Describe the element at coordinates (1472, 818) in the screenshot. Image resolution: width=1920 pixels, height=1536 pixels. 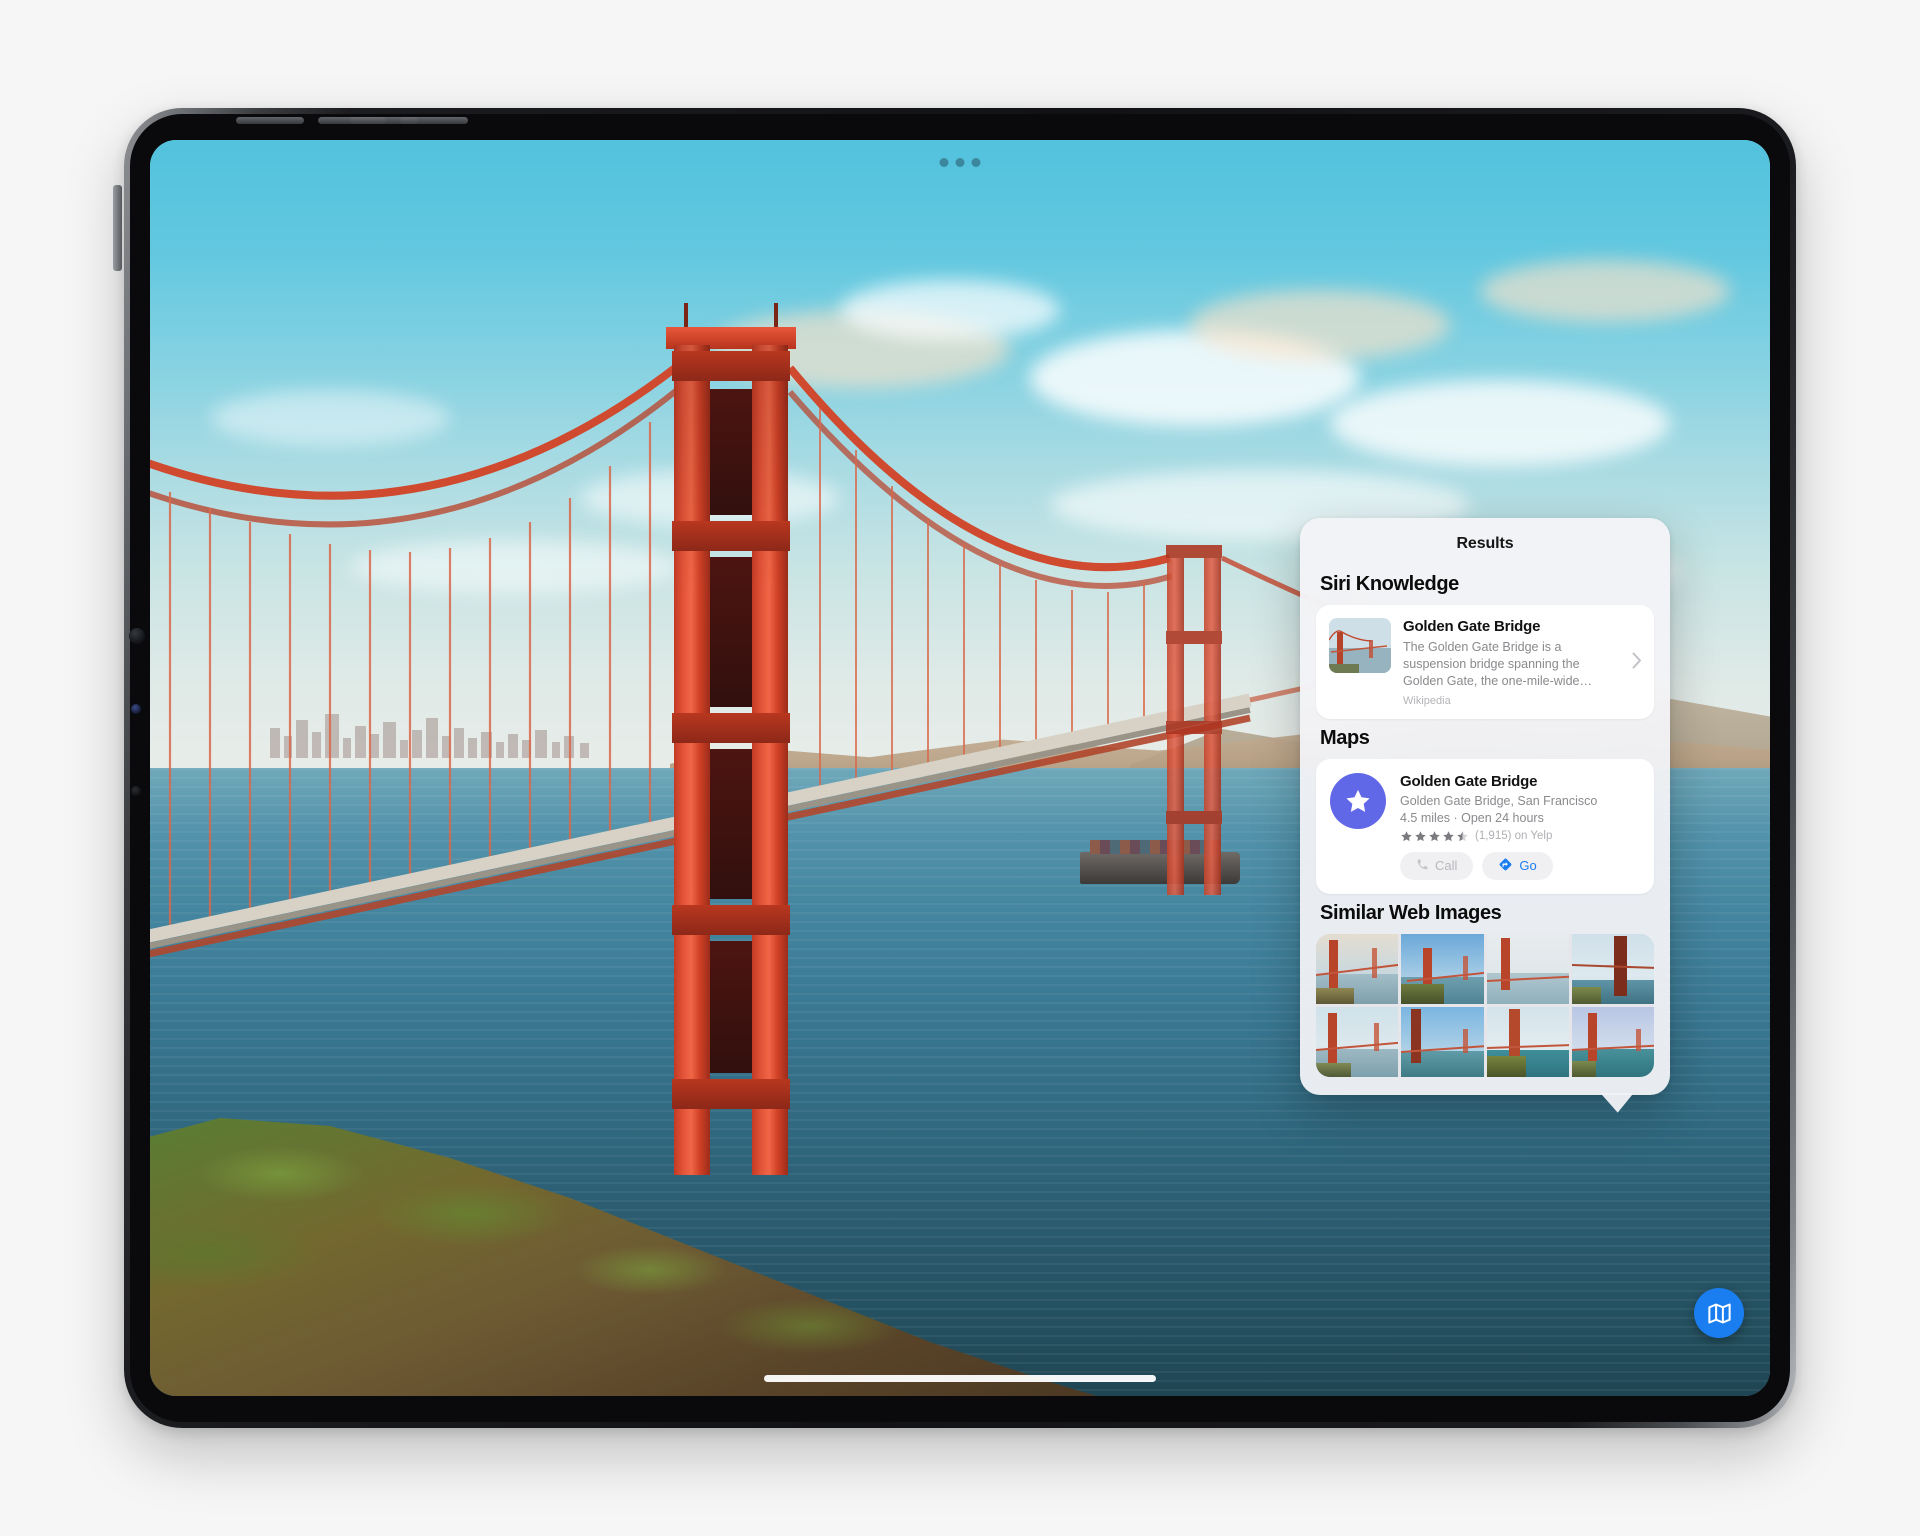
I see `maps-result-meta: 4.5 miles · Open 24 hours` at that location.